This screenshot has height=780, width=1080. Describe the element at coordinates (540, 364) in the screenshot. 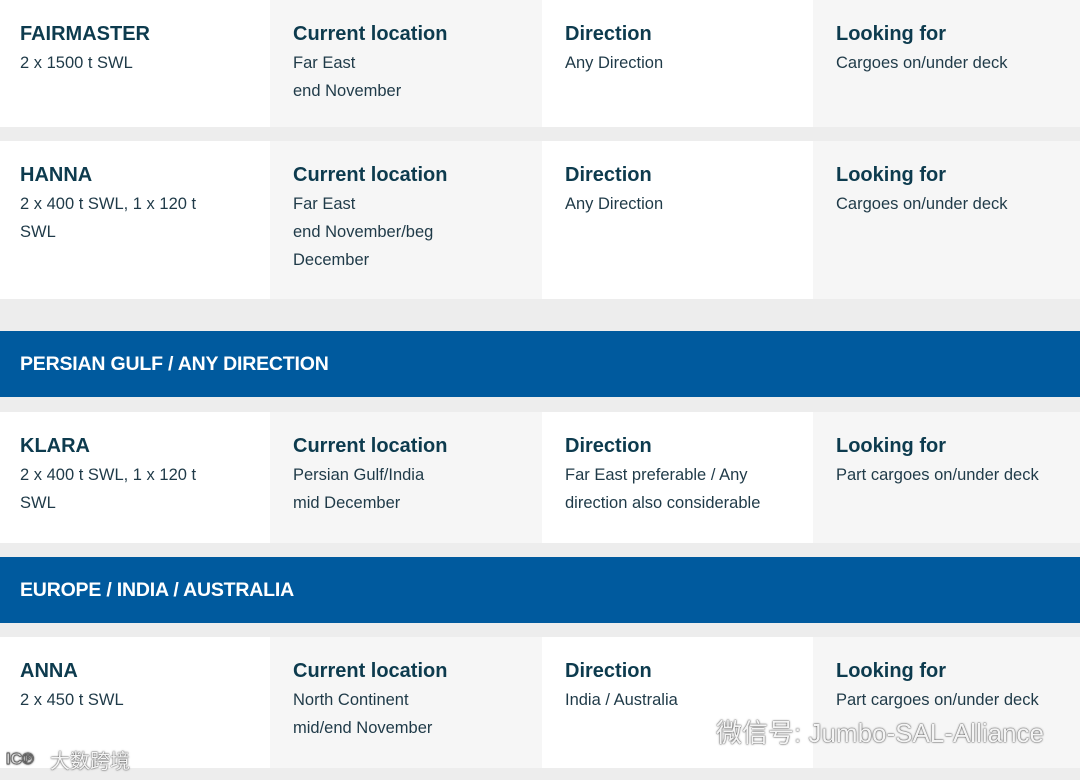

I see `region-section-header: PERSIAN GULF / ANY DIRECTION` at that location.